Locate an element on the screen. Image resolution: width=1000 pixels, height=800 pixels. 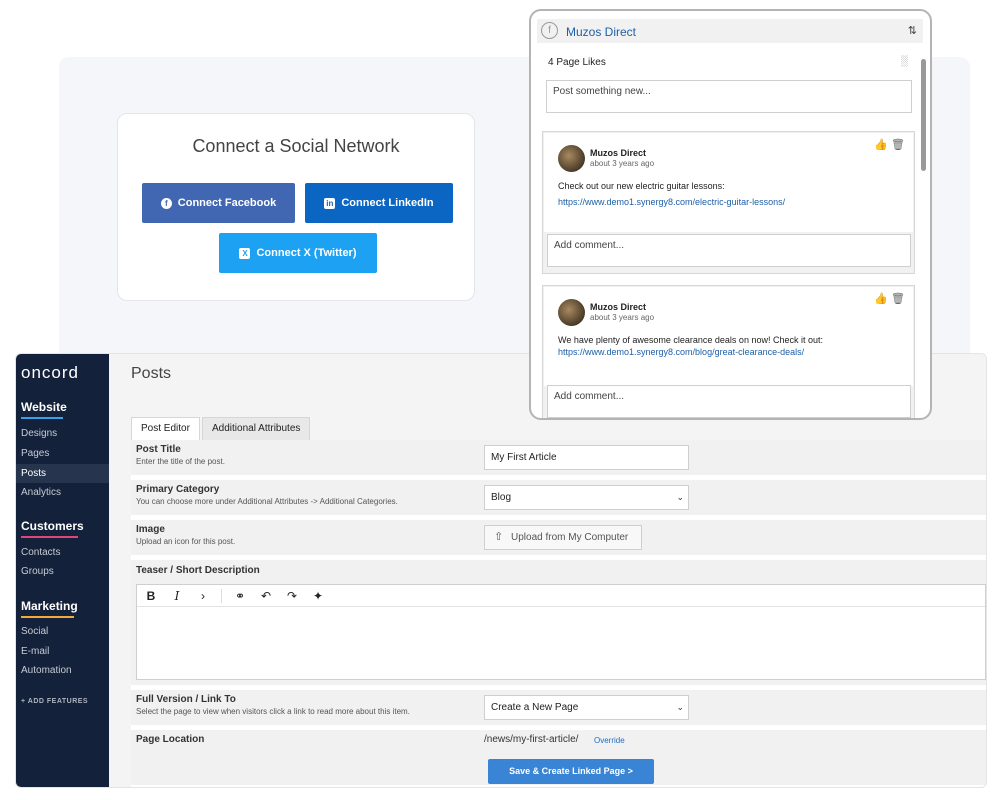
sidebar-item-social: Social is located at coordinates (62, 631).